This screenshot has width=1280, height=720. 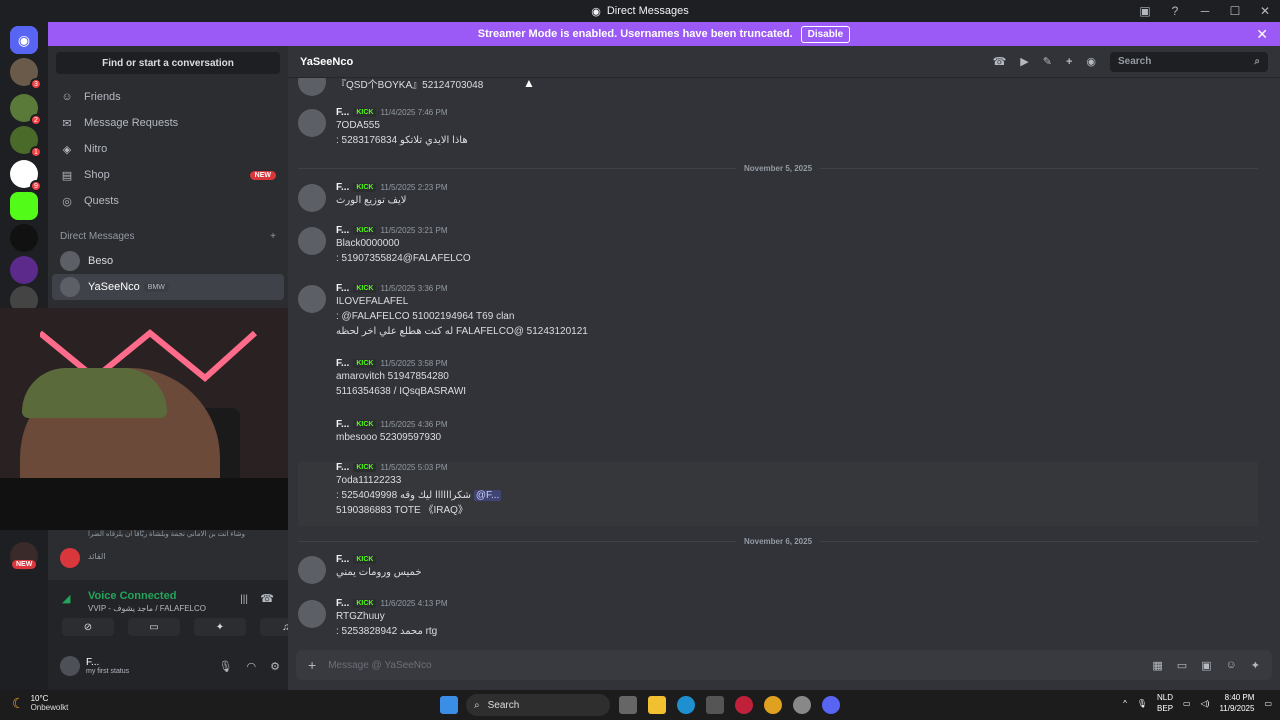 I want to click on list-item: 『QSD个BOYKA』52124703048, so click(x=778, y=87).